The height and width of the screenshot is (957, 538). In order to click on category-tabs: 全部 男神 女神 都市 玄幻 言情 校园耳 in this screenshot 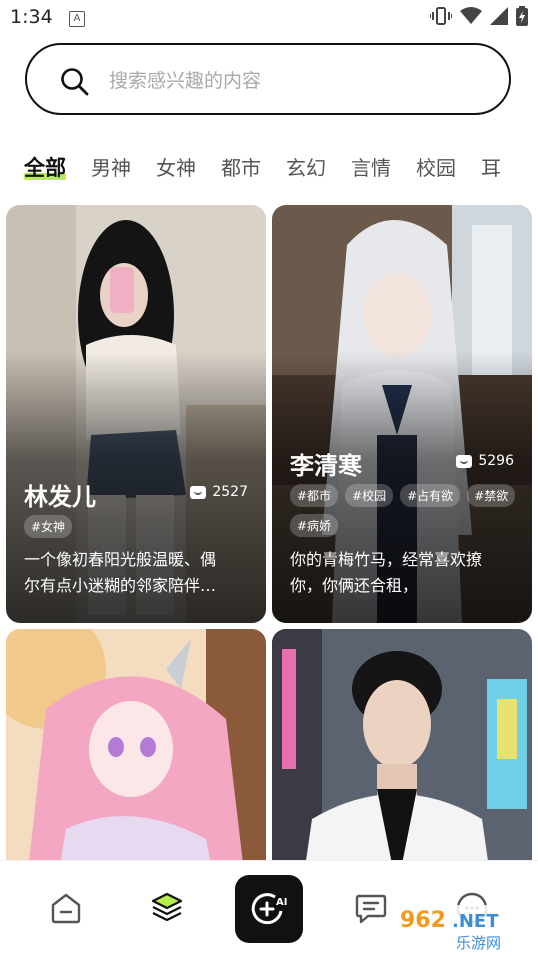, I will do `click(281, 169)`.